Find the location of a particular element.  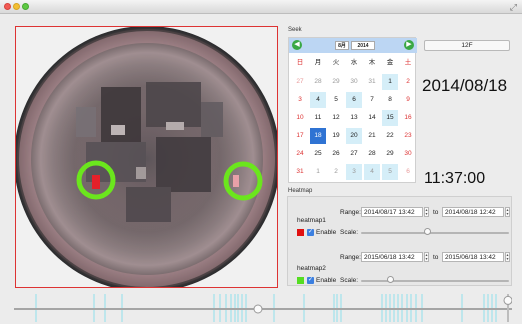

calendar-day: 24 is located at coordinates (300, 154).